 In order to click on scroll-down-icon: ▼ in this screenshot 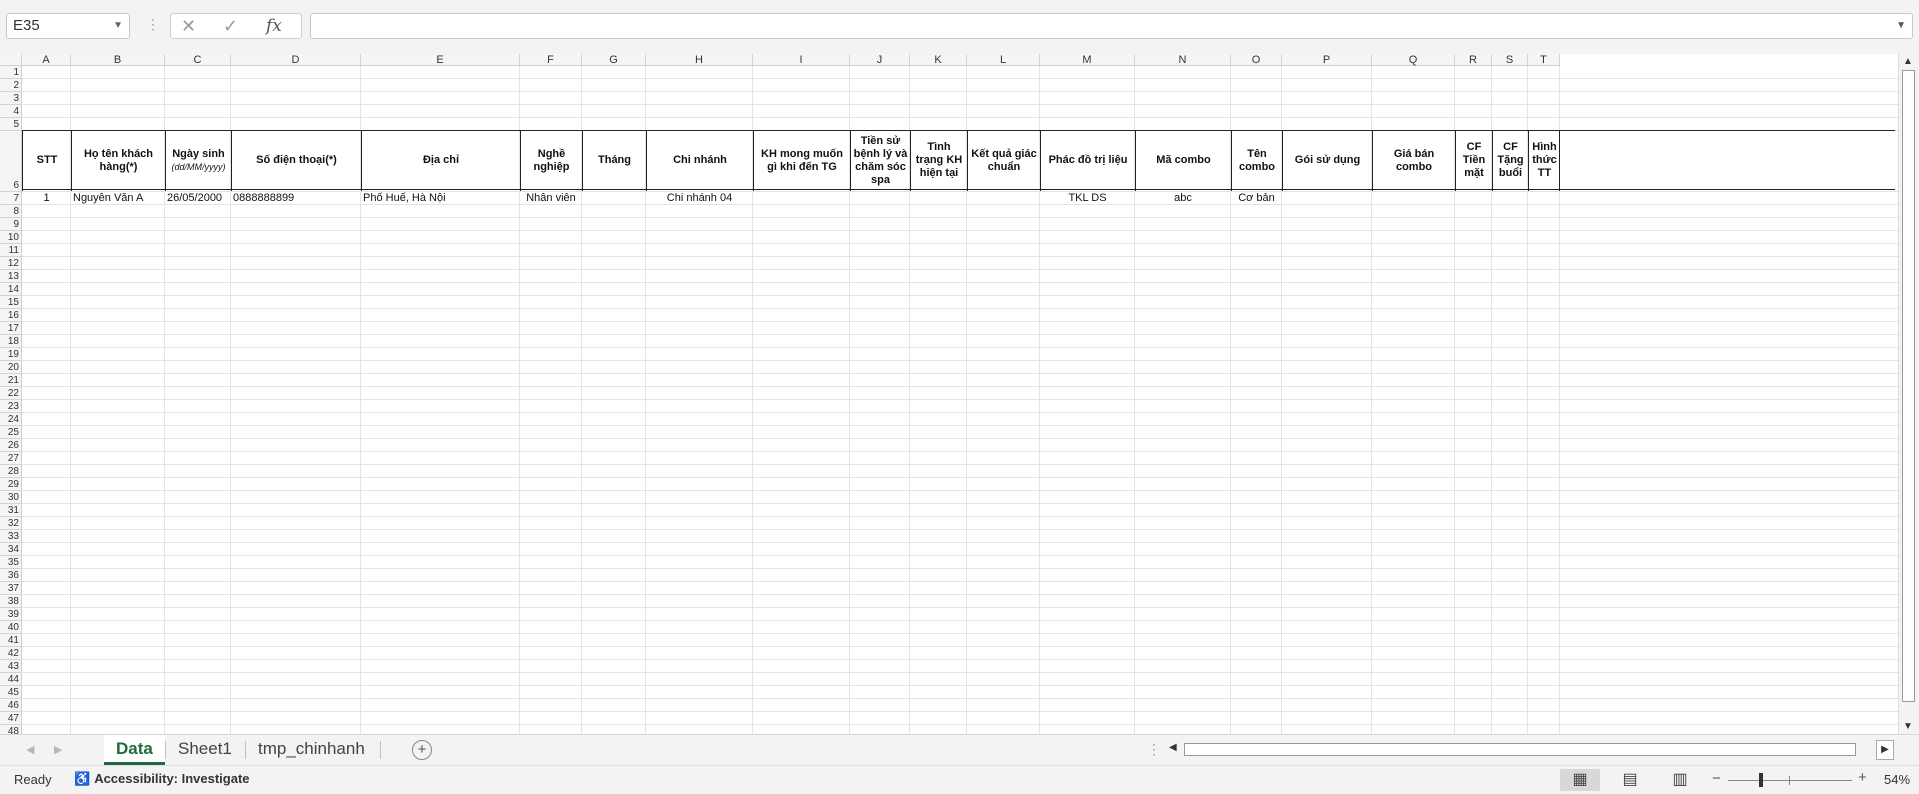, I will do `click(1908, 726)`.